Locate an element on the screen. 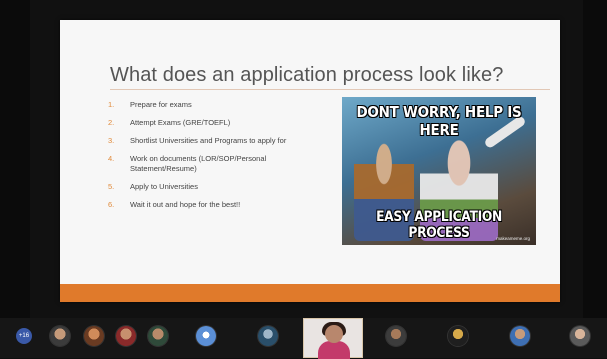 The image size is (607, 359). speaker-body is located at coordinates (334, 350).